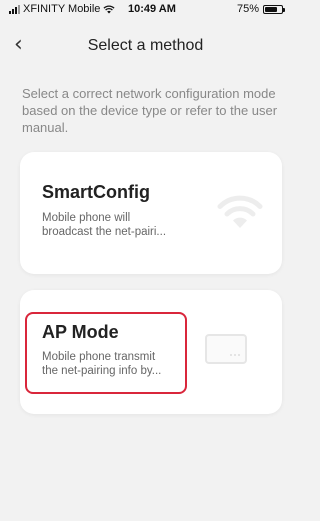  I want to click on signal-icon, so click(14, 9).